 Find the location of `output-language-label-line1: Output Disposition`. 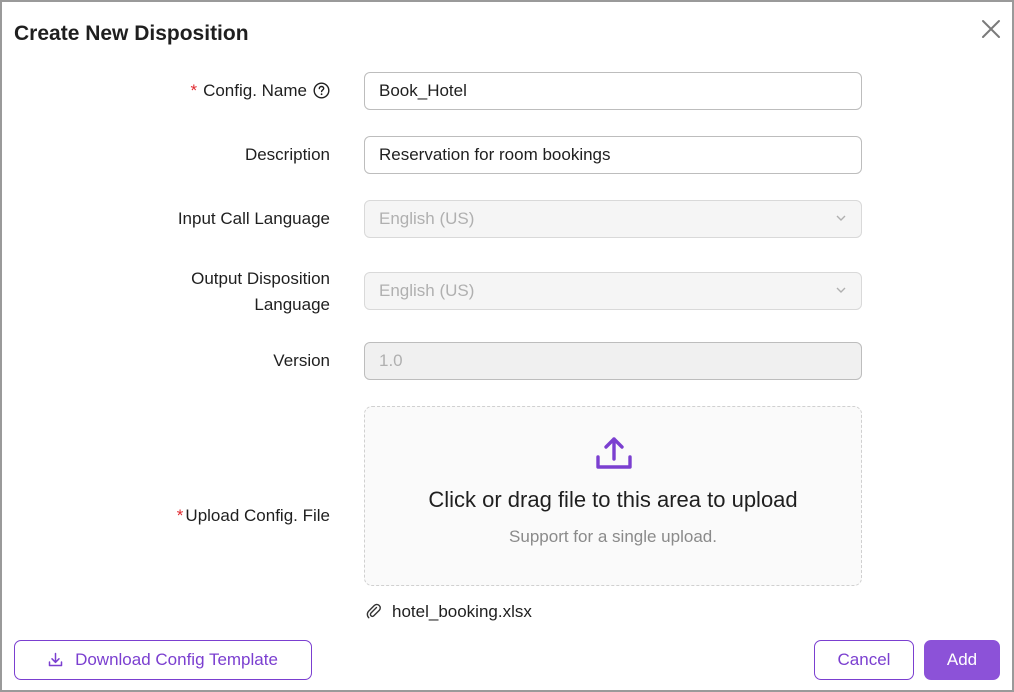

output-language-label-line1: Output Disposition is located at coordinates (260, 278).